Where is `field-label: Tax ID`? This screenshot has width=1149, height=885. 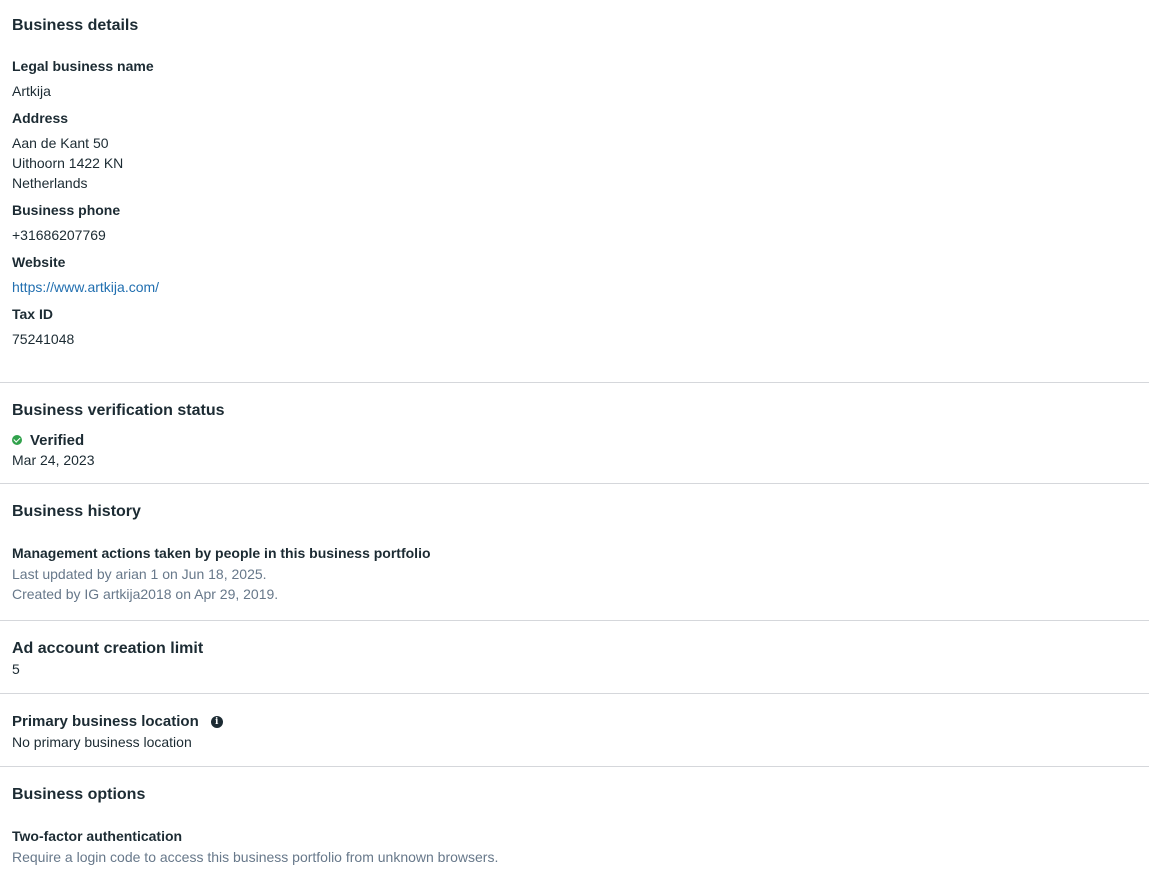 field-label: Tax ID is located at coordinates (32, 314).